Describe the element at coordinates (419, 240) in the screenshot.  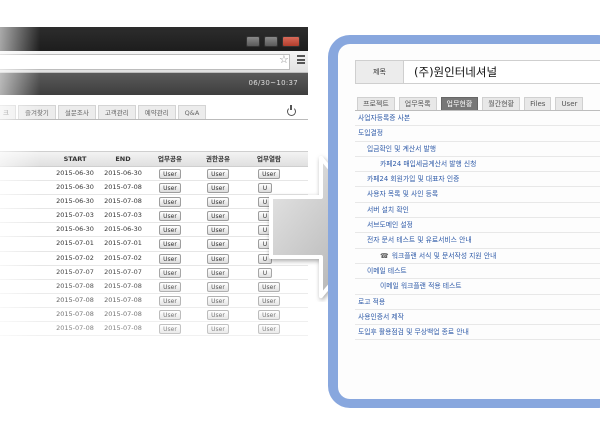
I see `task-label: 전자 문서 테스트 및 유료서비스 안내` at that location.